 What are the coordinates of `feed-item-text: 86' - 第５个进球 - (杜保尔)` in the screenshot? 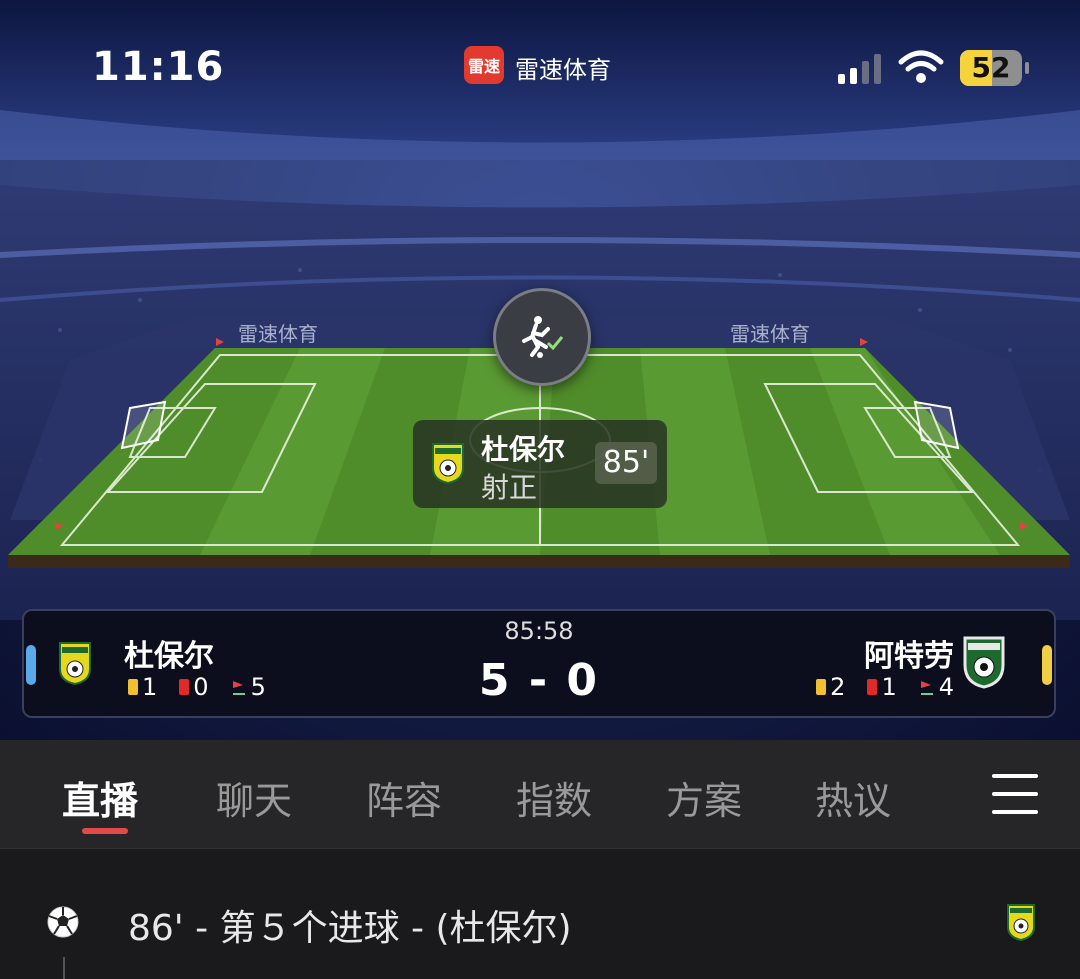 It's located at (350, 928).